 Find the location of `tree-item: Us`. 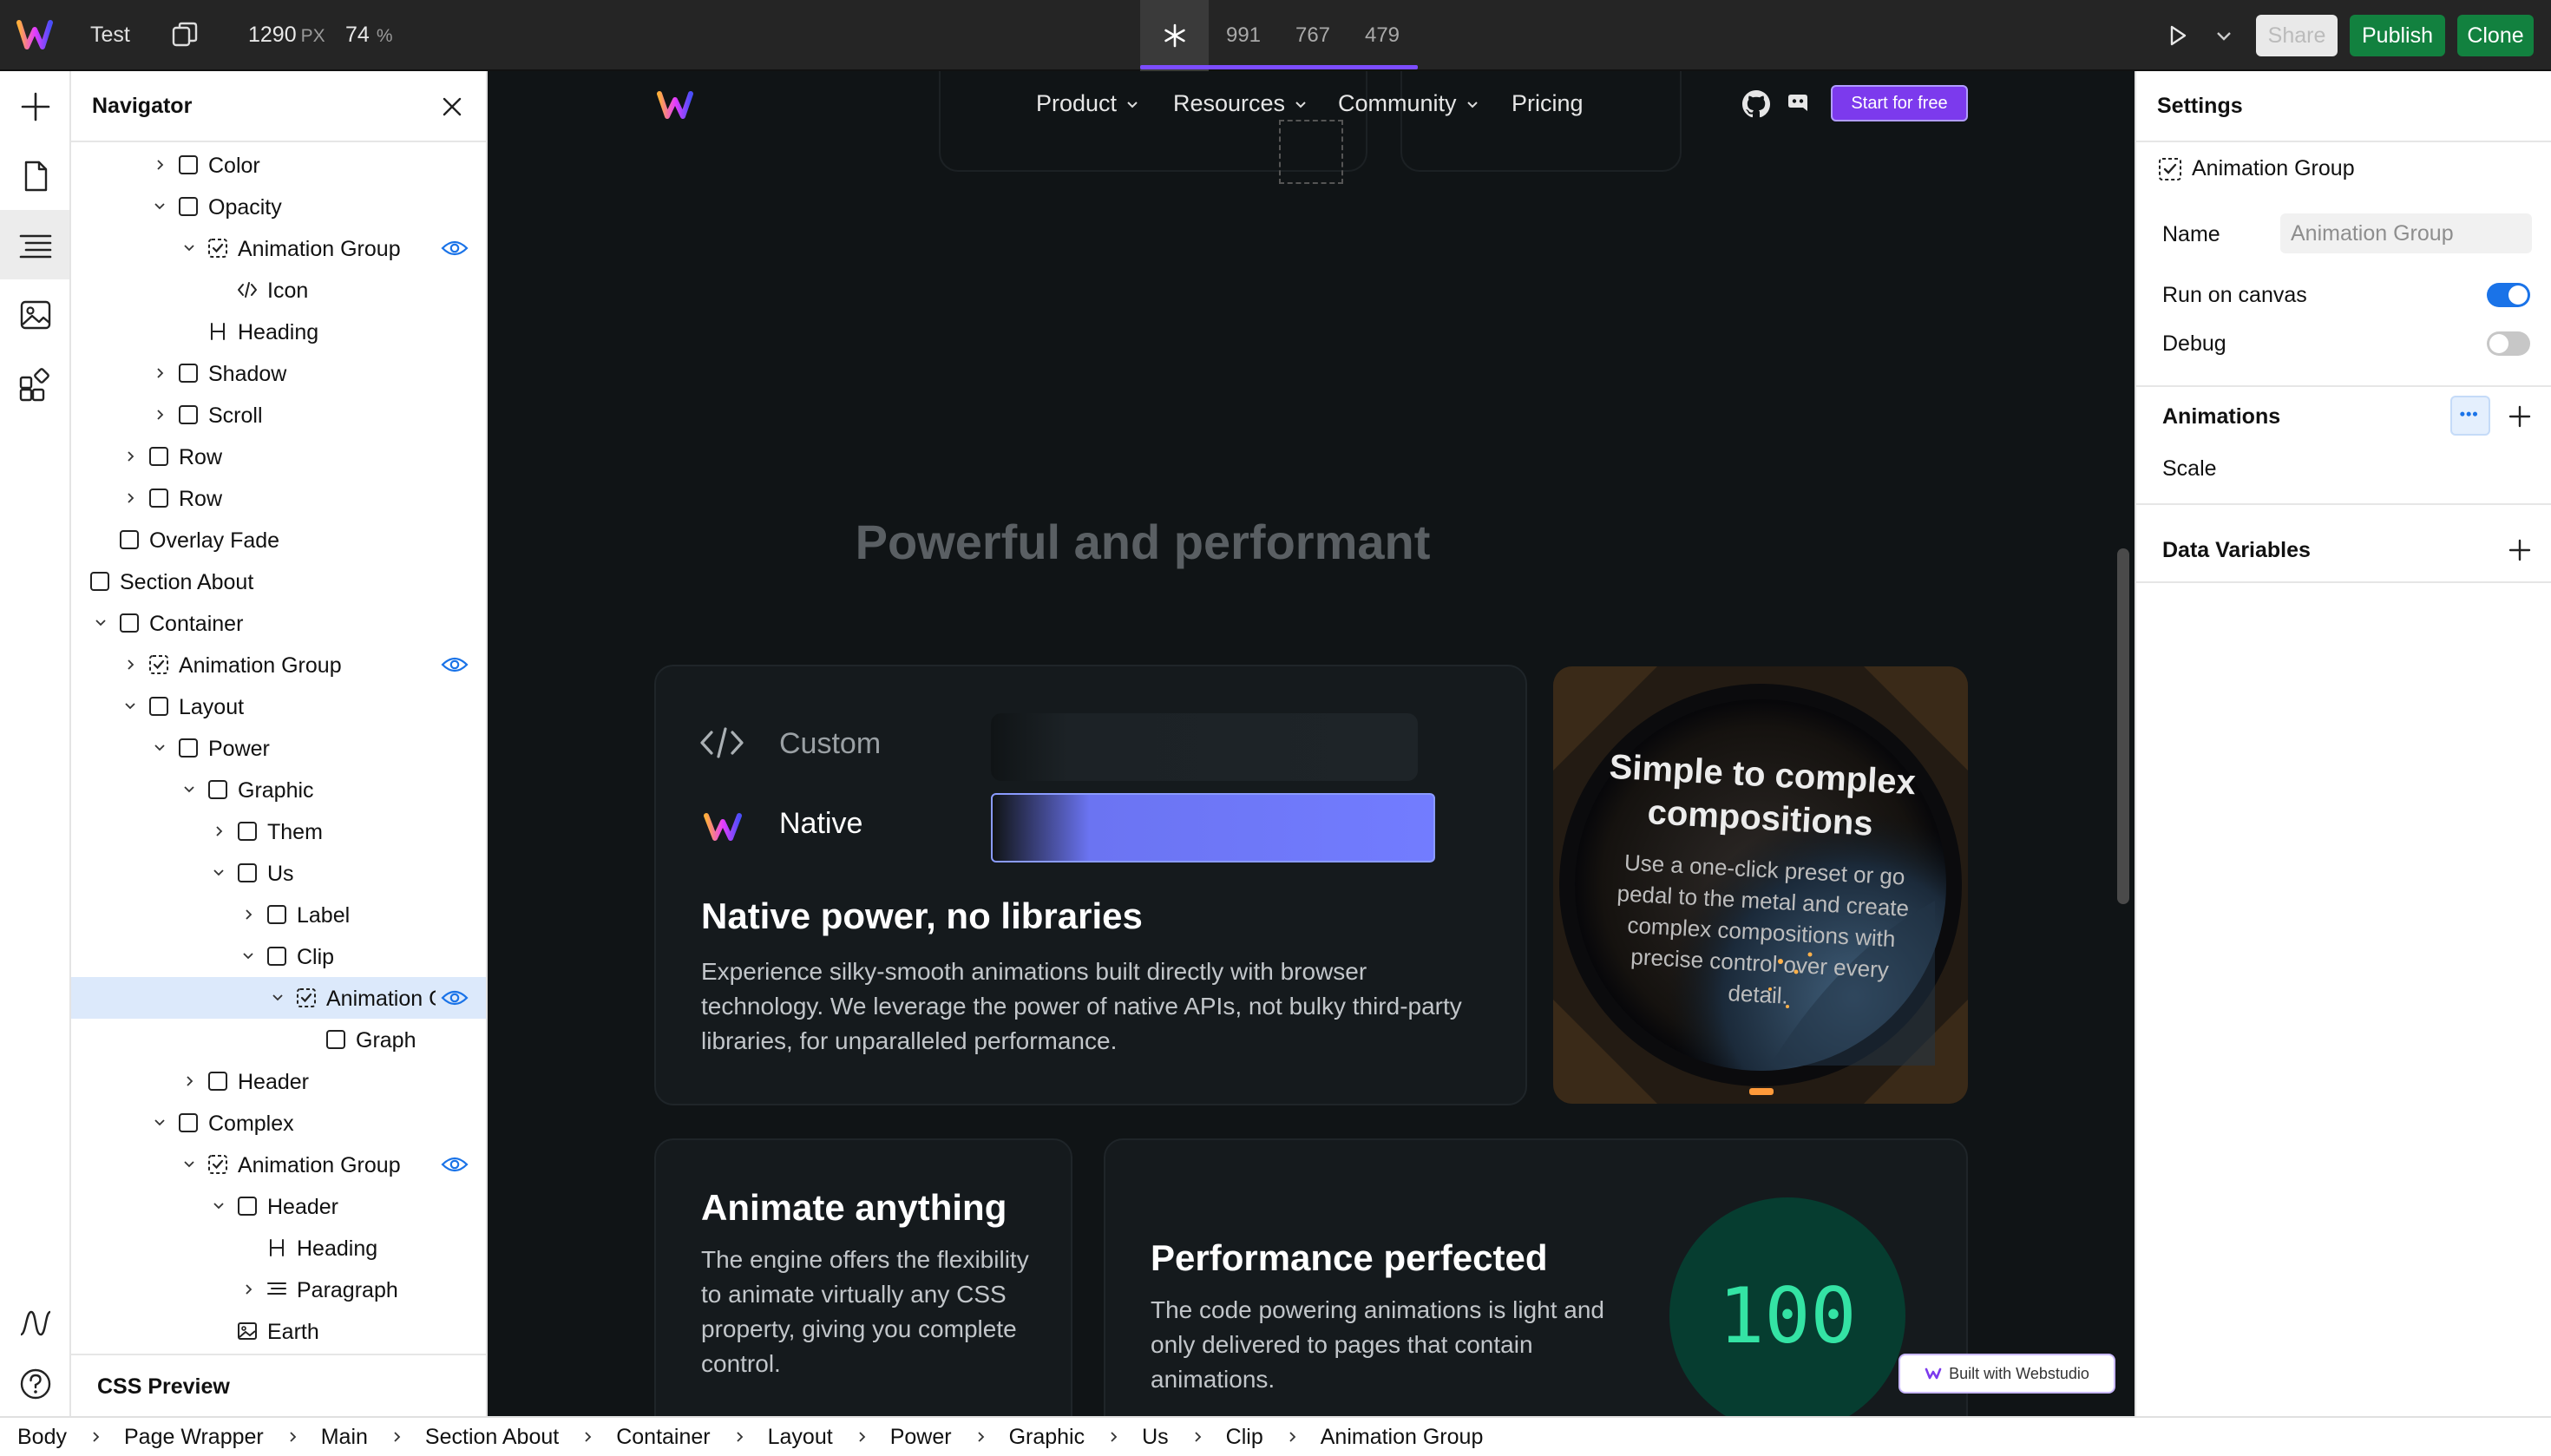

tree-item: Us is located at coordinates (278, 873).